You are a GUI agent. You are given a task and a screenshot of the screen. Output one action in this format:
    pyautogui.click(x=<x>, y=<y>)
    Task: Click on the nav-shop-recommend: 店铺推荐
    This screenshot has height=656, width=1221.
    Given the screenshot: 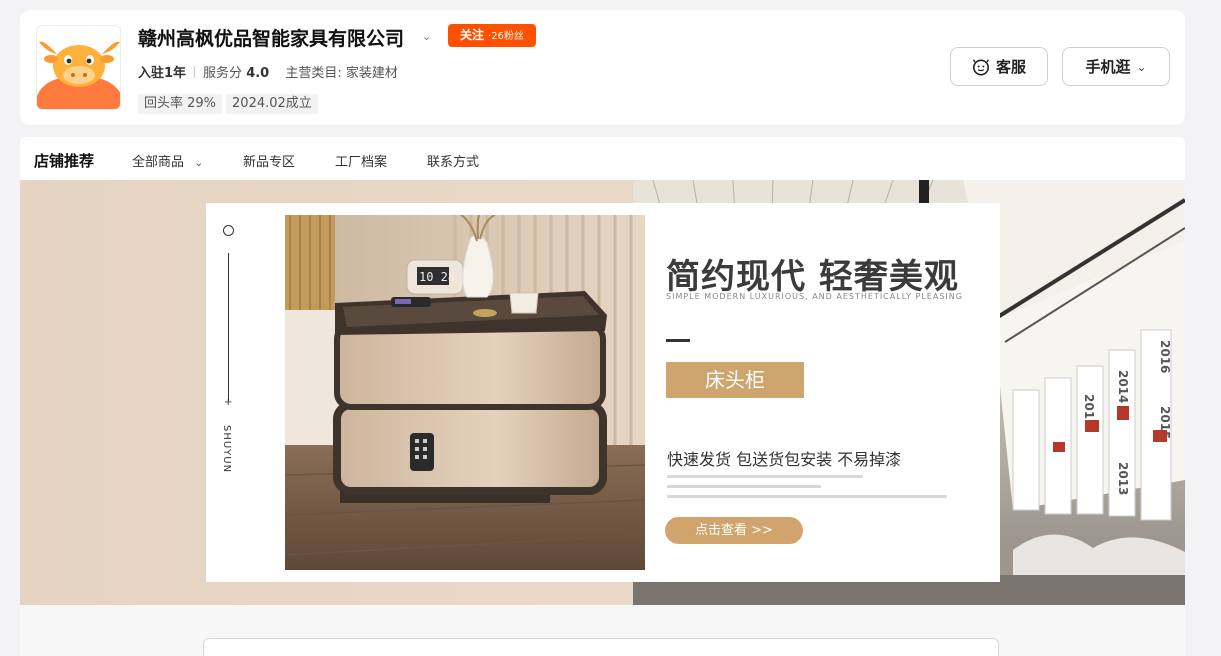 What is the action you would take?
    pyautogui.click(x=64, y=160)
    